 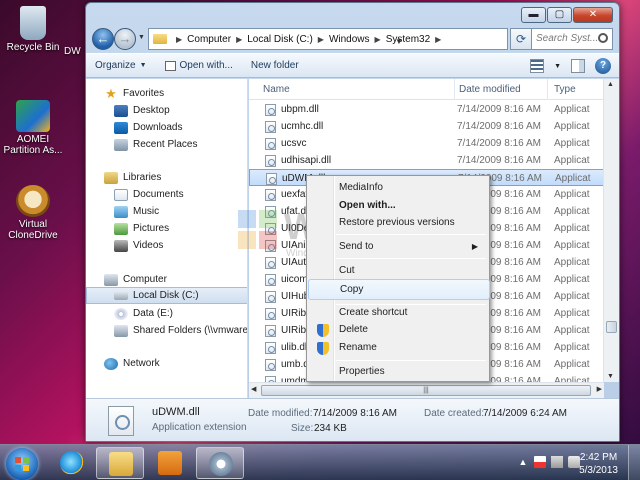 I want to click on taskbar-internet-explorer, so click(x=72, y=463).